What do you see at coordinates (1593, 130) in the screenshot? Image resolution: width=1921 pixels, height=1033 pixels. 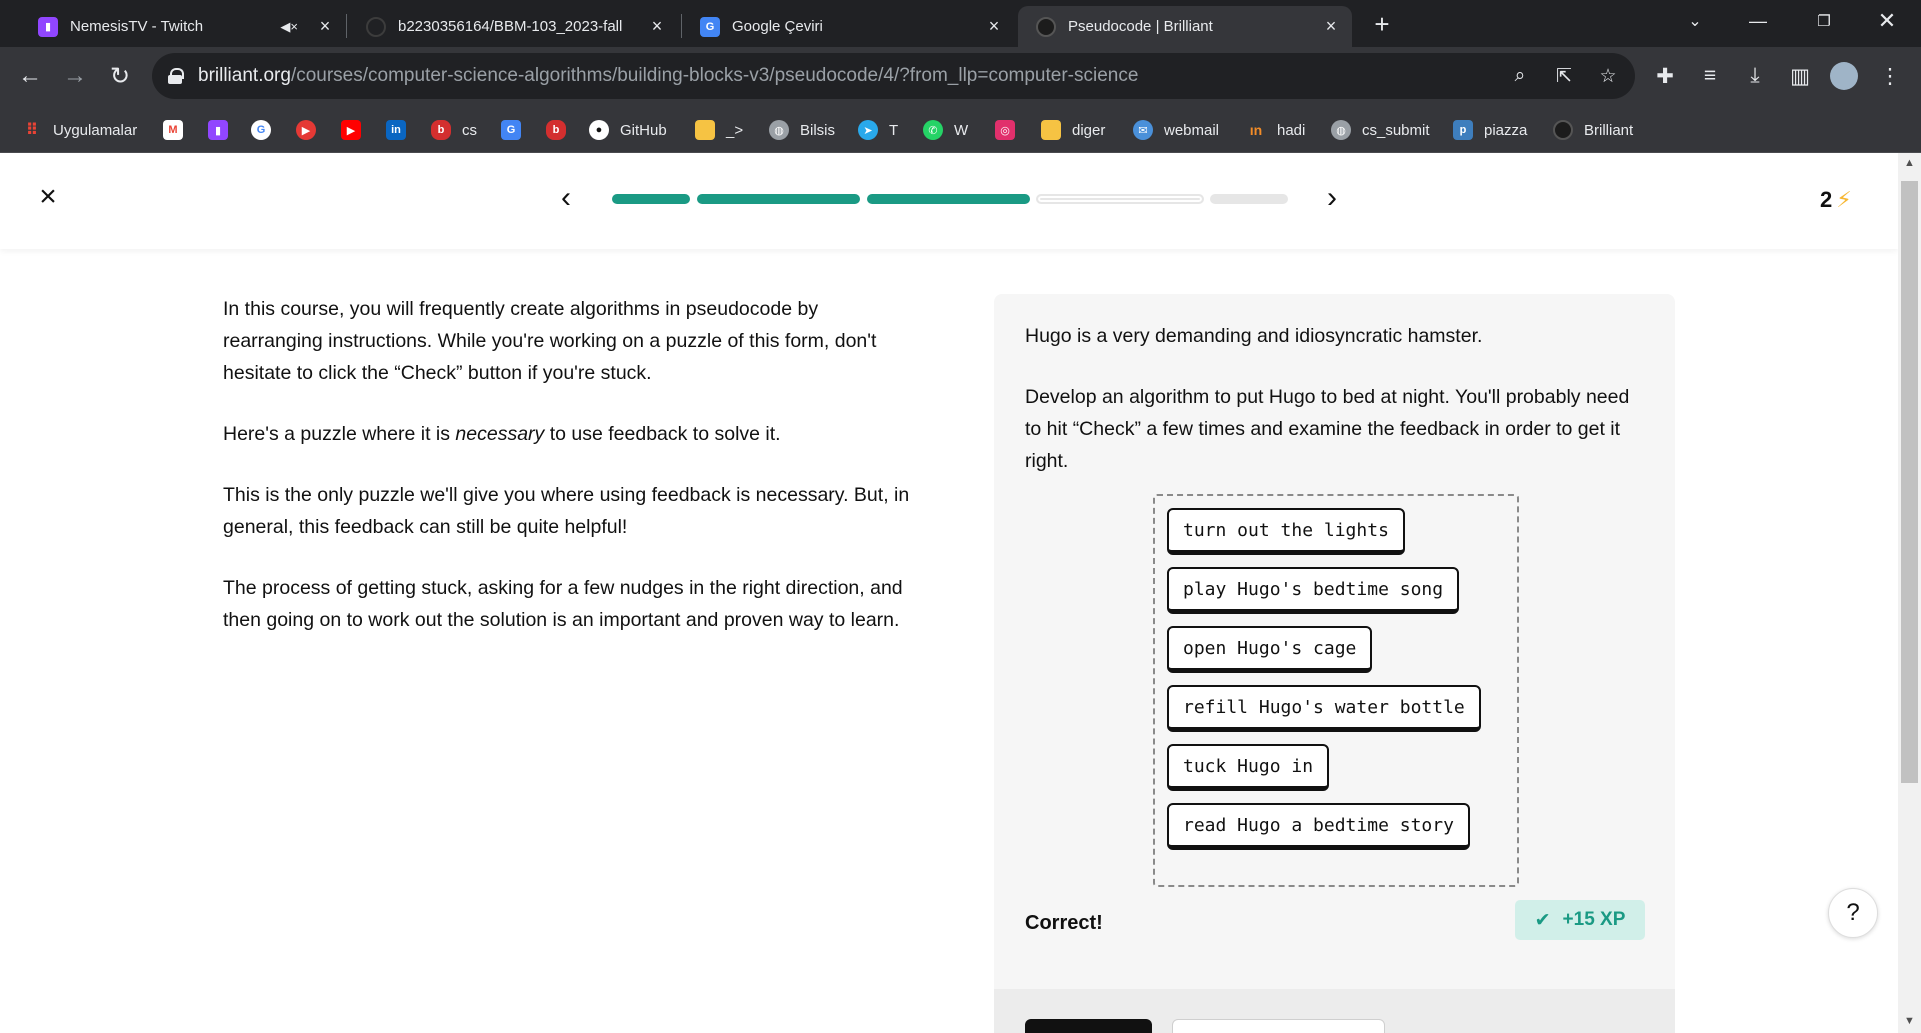 I see `bookmark-brilliant: Brilliant` at bounding box center [1593, 130].